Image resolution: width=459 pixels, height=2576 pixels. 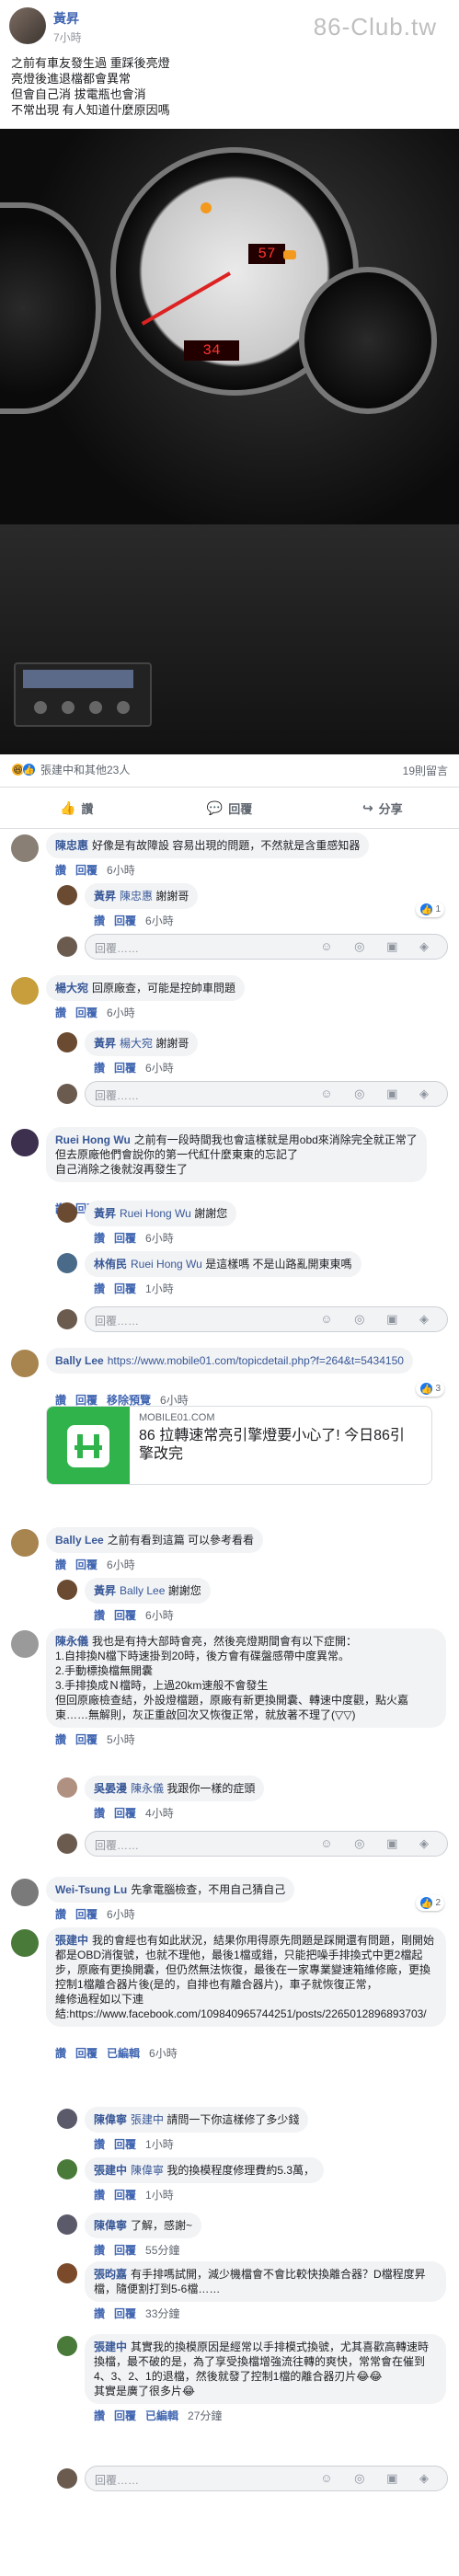 What do you see at coordinates (229, 769) in the screenshot?
I see `reaction-summary: 😆 👍 張建中和其他23人 19則留言` at bounding box center [229, 769].